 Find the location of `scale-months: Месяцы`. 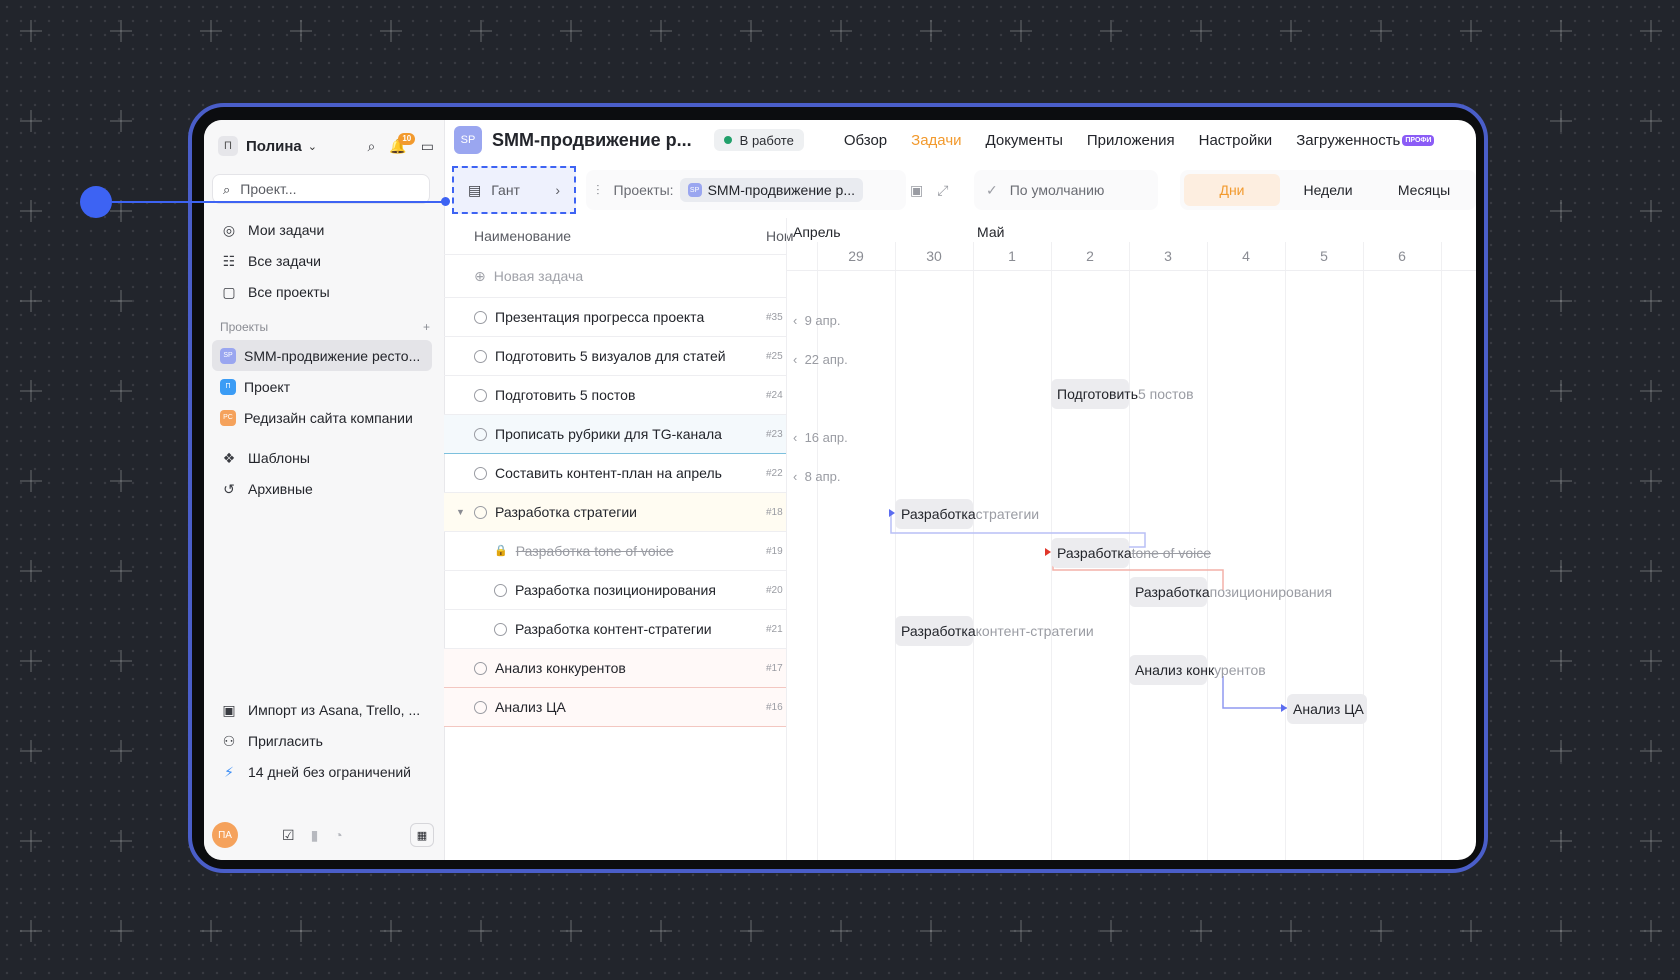

scale-months: Месяцы is located at coordinates (1424, 190).